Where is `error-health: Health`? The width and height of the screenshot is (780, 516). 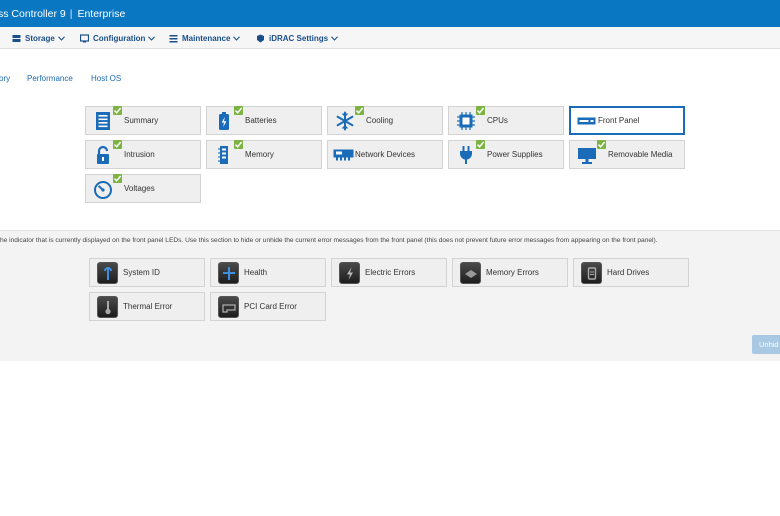
error-health: Health is located at coordinates (268, 272).